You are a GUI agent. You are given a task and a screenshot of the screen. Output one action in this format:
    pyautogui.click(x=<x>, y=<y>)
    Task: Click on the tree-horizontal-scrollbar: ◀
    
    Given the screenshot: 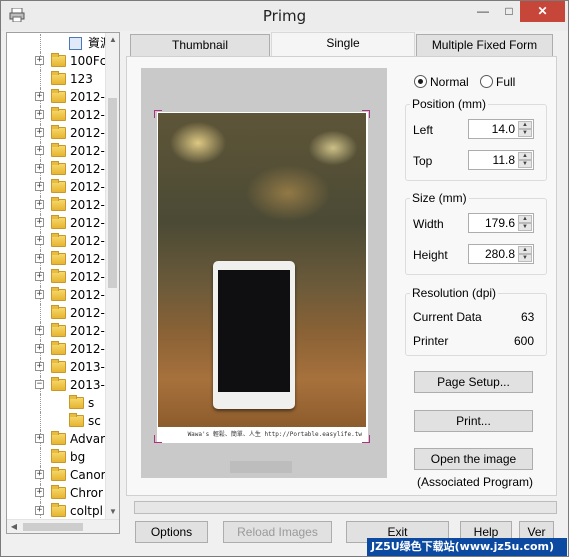 What is the action you would take?
    pyautogui.click(x=63, y=526)
    